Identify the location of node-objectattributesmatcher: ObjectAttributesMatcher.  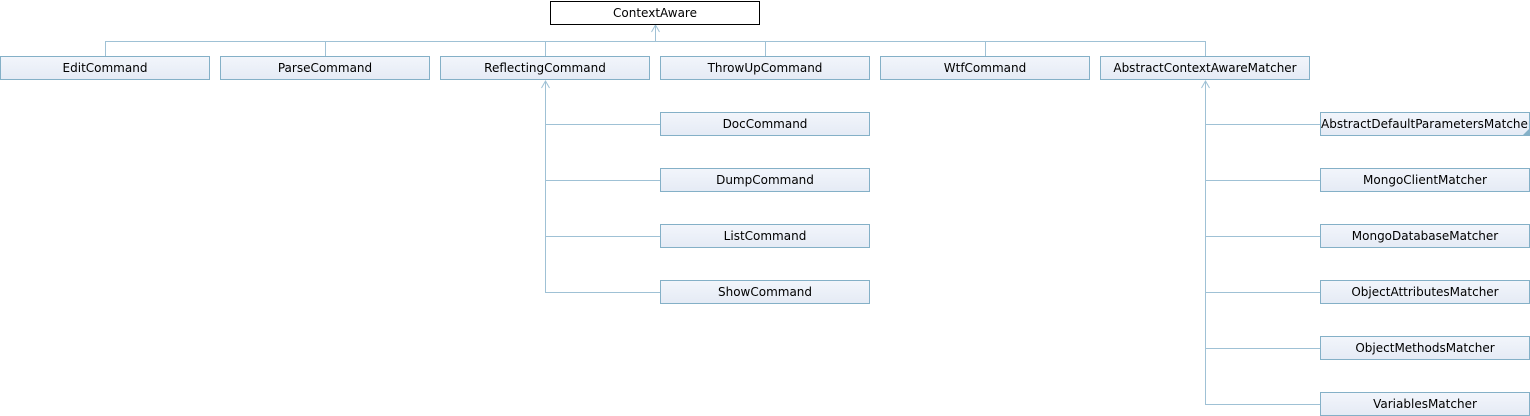
(1425, 292).